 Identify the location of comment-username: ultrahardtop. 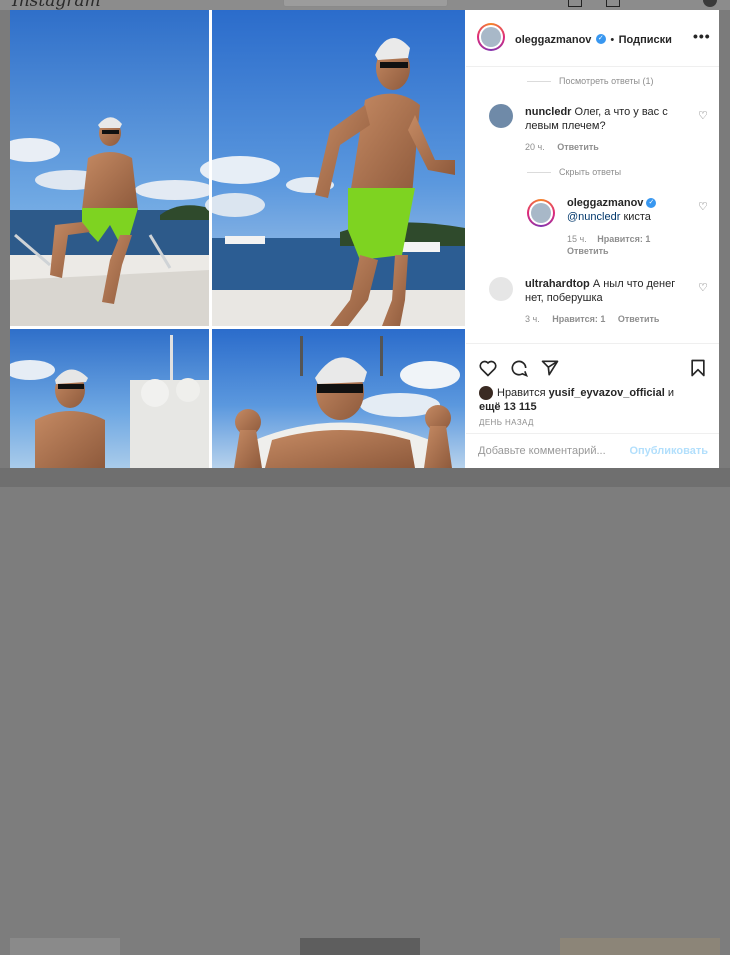
(557, 284).